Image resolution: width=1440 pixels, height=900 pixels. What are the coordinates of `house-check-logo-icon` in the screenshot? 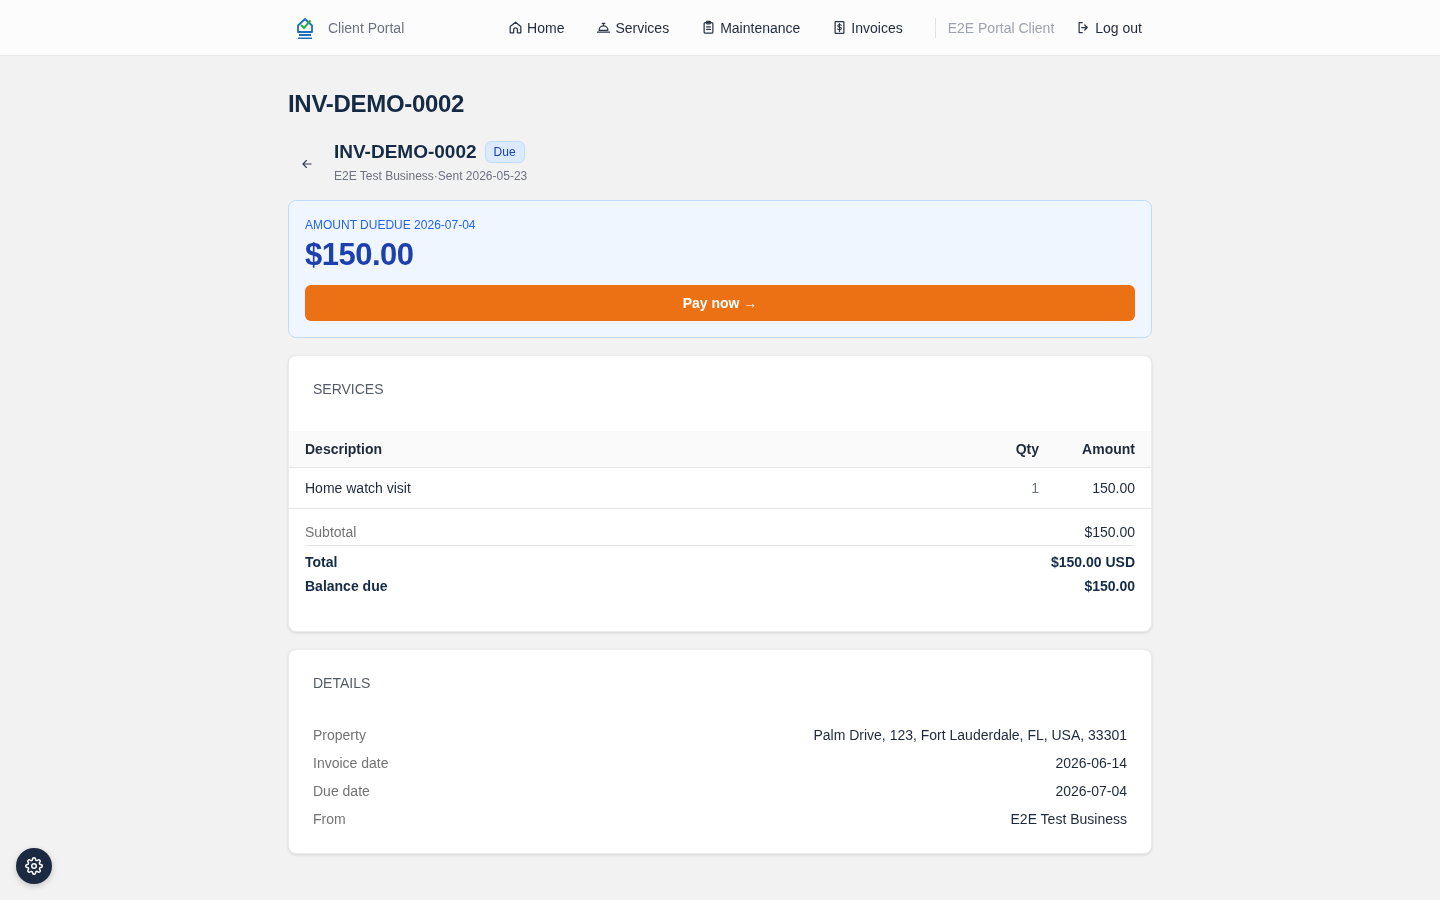 It's located at (305, 27).